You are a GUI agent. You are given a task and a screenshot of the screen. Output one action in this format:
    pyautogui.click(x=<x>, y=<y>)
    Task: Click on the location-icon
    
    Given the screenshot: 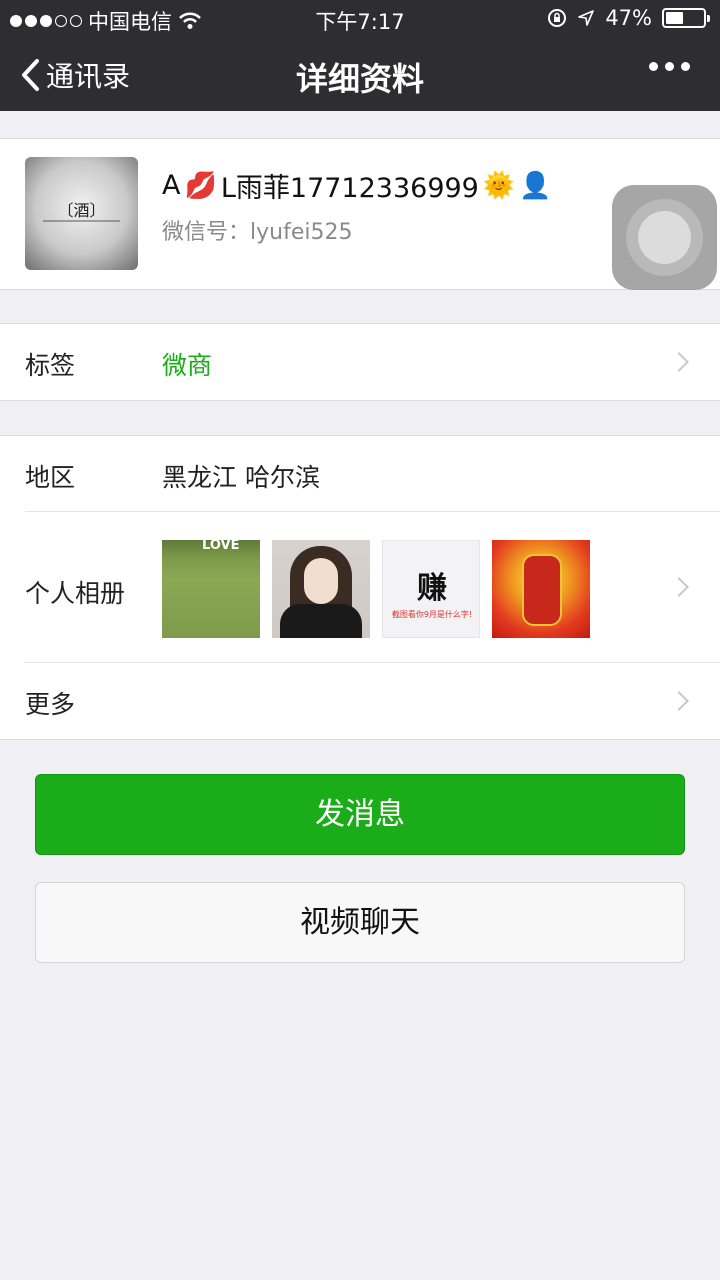 What is the action you would take?
    pyautogui.click(x=586, y=18)
    